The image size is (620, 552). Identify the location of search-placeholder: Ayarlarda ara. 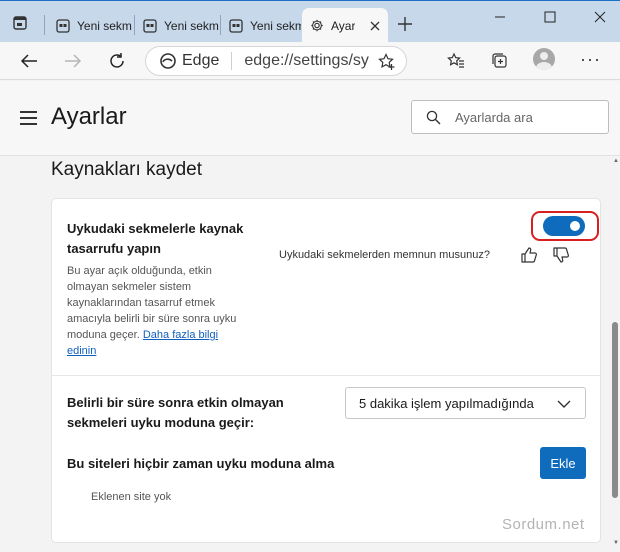
(494, 117).